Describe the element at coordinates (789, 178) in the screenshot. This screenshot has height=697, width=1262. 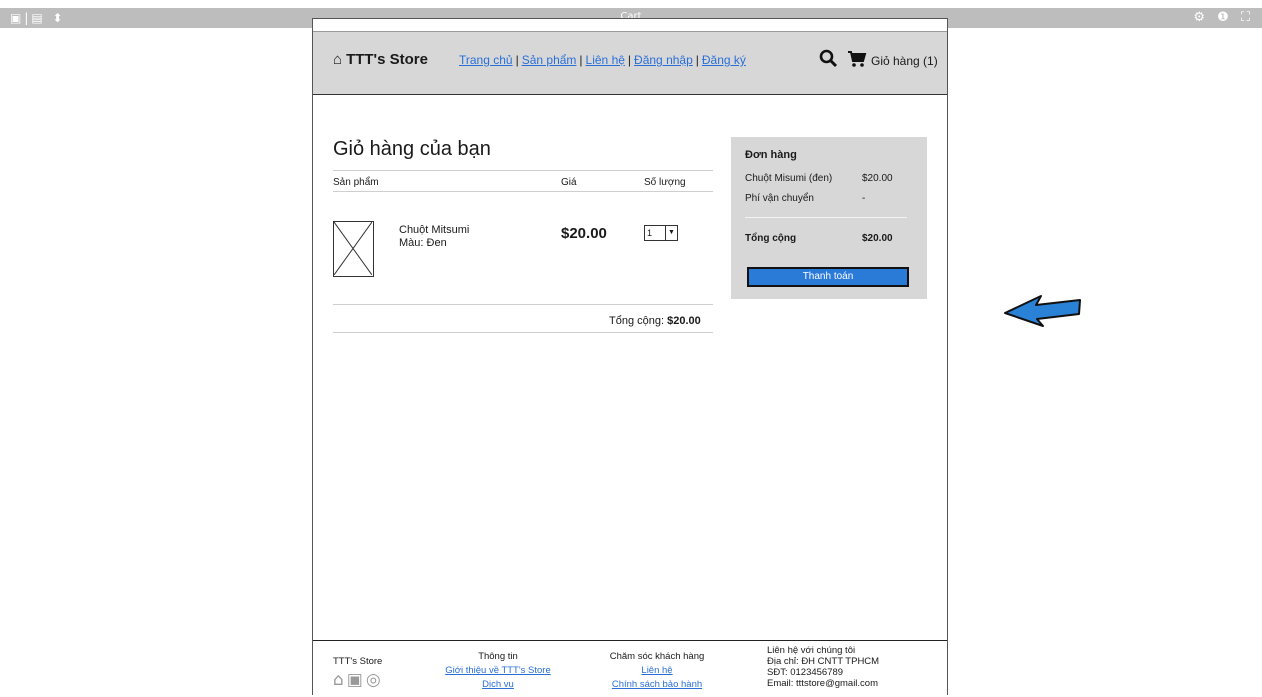
I see `order-item-label: Chuột Misumi (đen)` at that location.